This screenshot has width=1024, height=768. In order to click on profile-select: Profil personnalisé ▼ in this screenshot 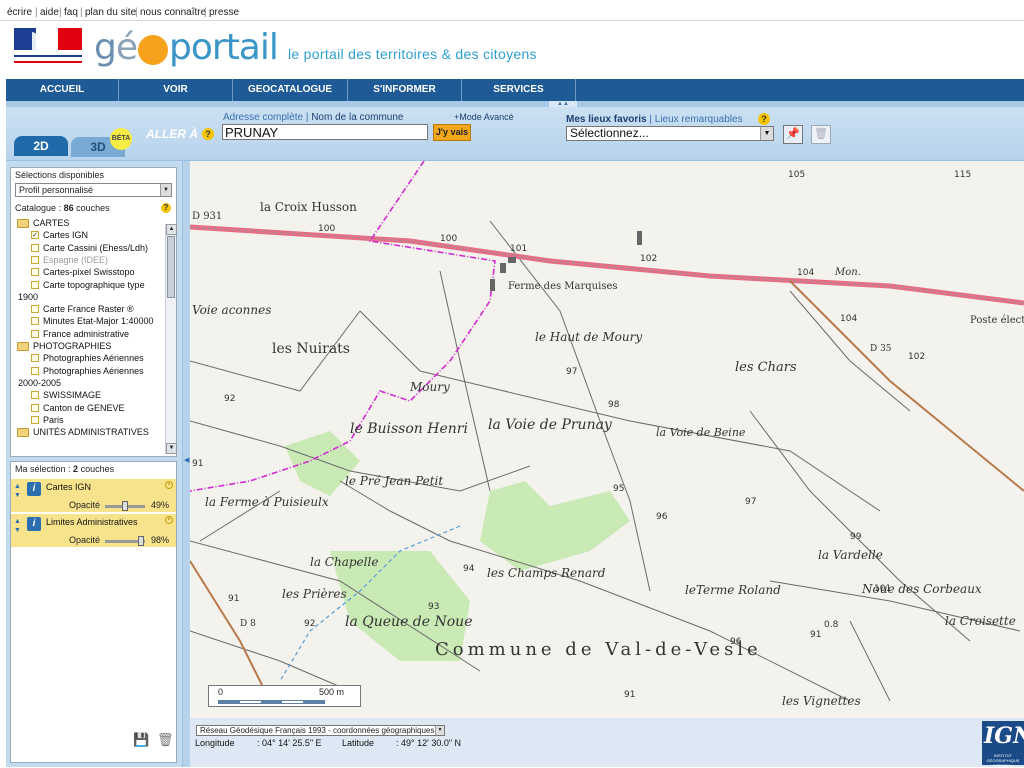, I will do `click(93, 190)`.